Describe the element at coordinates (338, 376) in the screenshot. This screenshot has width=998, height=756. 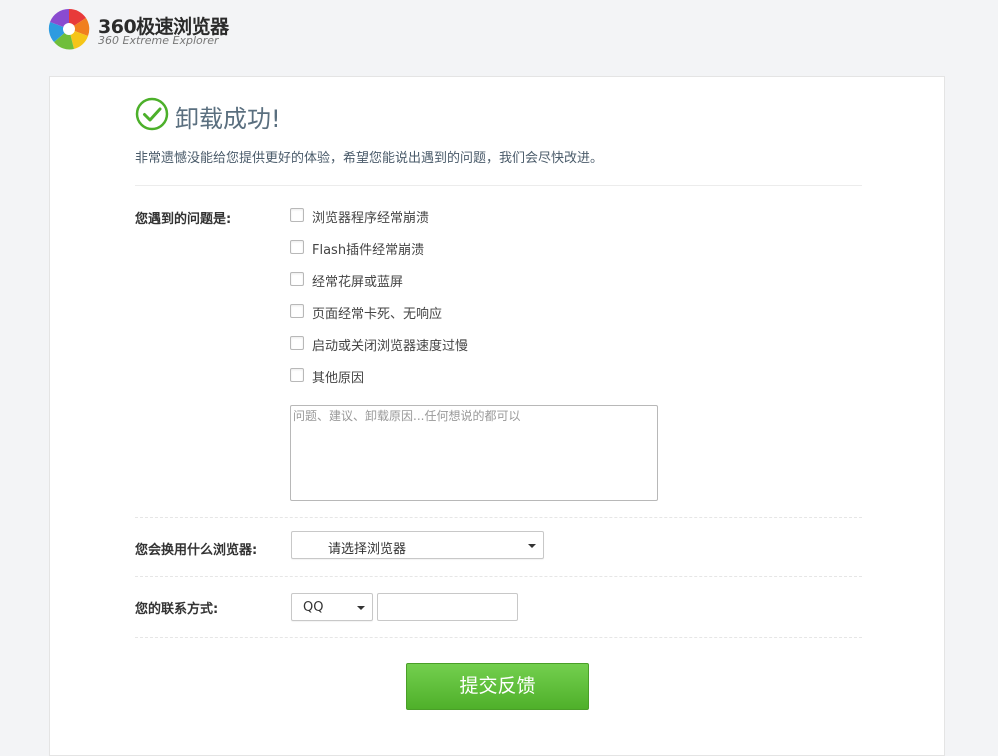
I see `problem-option-label: 其他原因` at that location.